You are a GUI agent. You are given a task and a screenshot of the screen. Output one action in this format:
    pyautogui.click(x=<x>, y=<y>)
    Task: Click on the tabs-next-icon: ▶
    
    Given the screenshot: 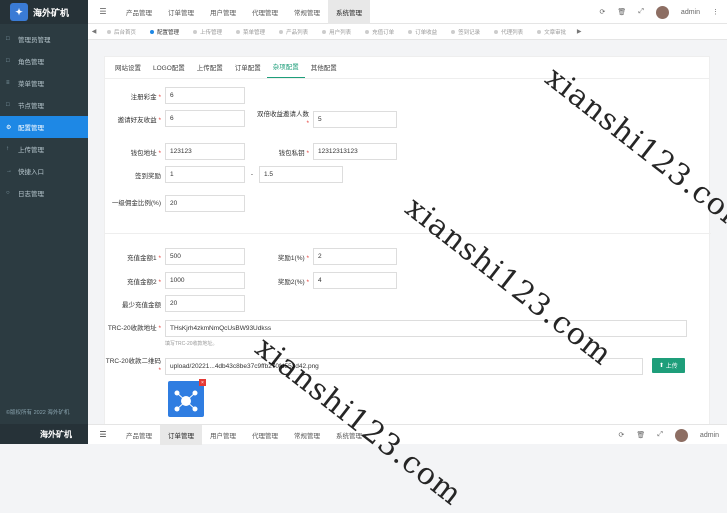 What is the action you would take?
    pyautogui.click(x=579, y=31)
    